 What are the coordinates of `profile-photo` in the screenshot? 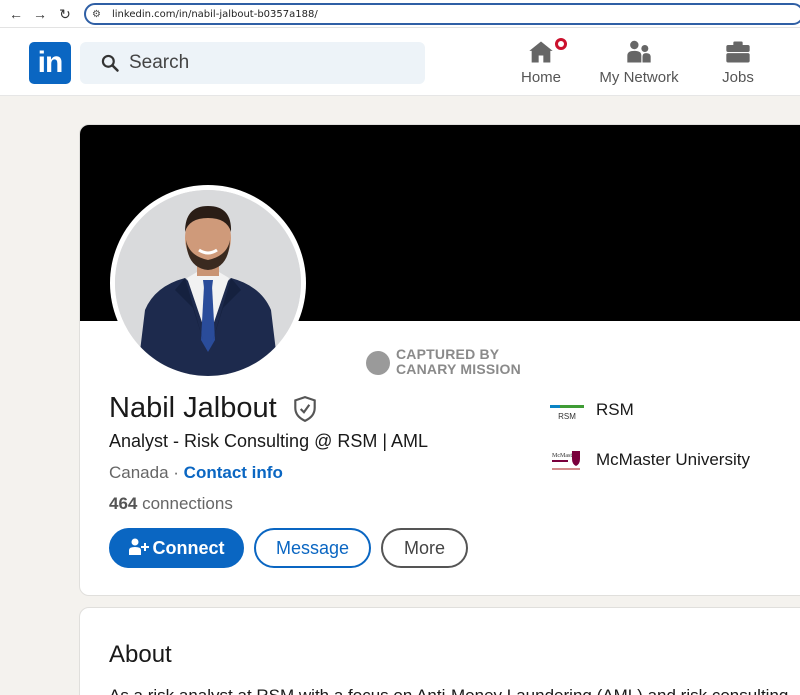 It's located at (208, 283).